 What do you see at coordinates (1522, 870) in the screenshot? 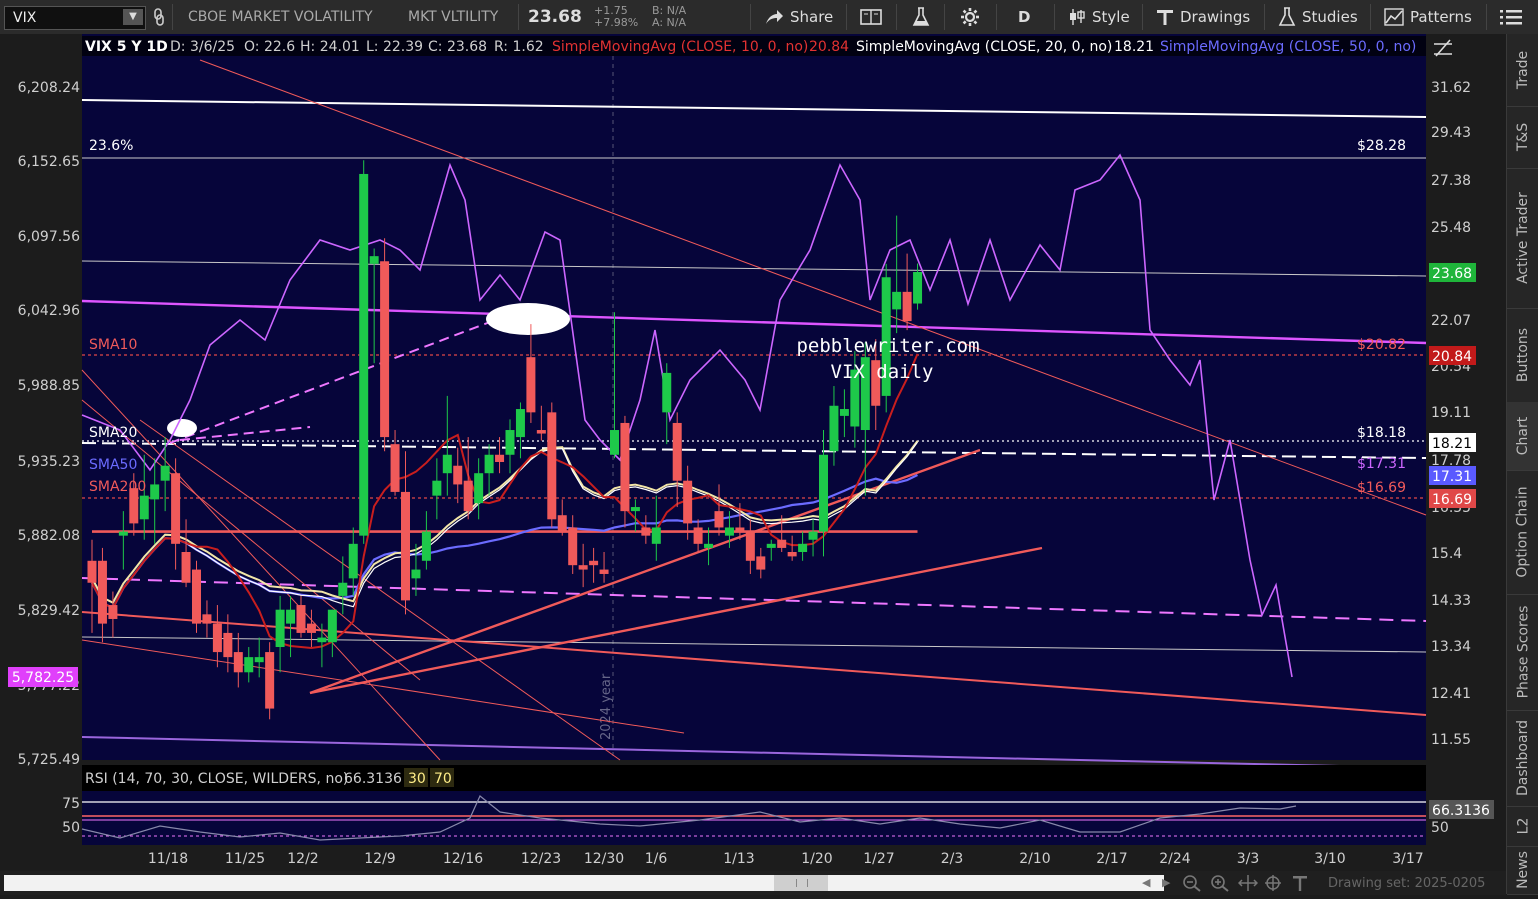
I see `tab-news: News` at bounding box center [1522, 870].